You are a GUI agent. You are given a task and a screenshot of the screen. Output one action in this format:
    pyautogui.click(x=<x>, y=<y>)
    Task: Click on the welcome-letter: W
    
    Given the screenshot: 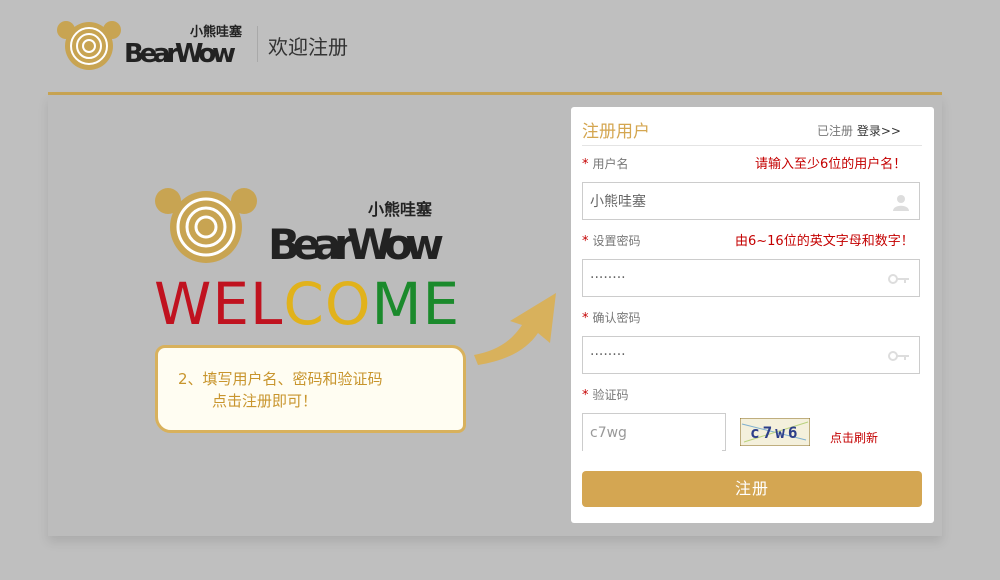 What is the action you would take?
    pyautogui.click(x=183, y=304)
    